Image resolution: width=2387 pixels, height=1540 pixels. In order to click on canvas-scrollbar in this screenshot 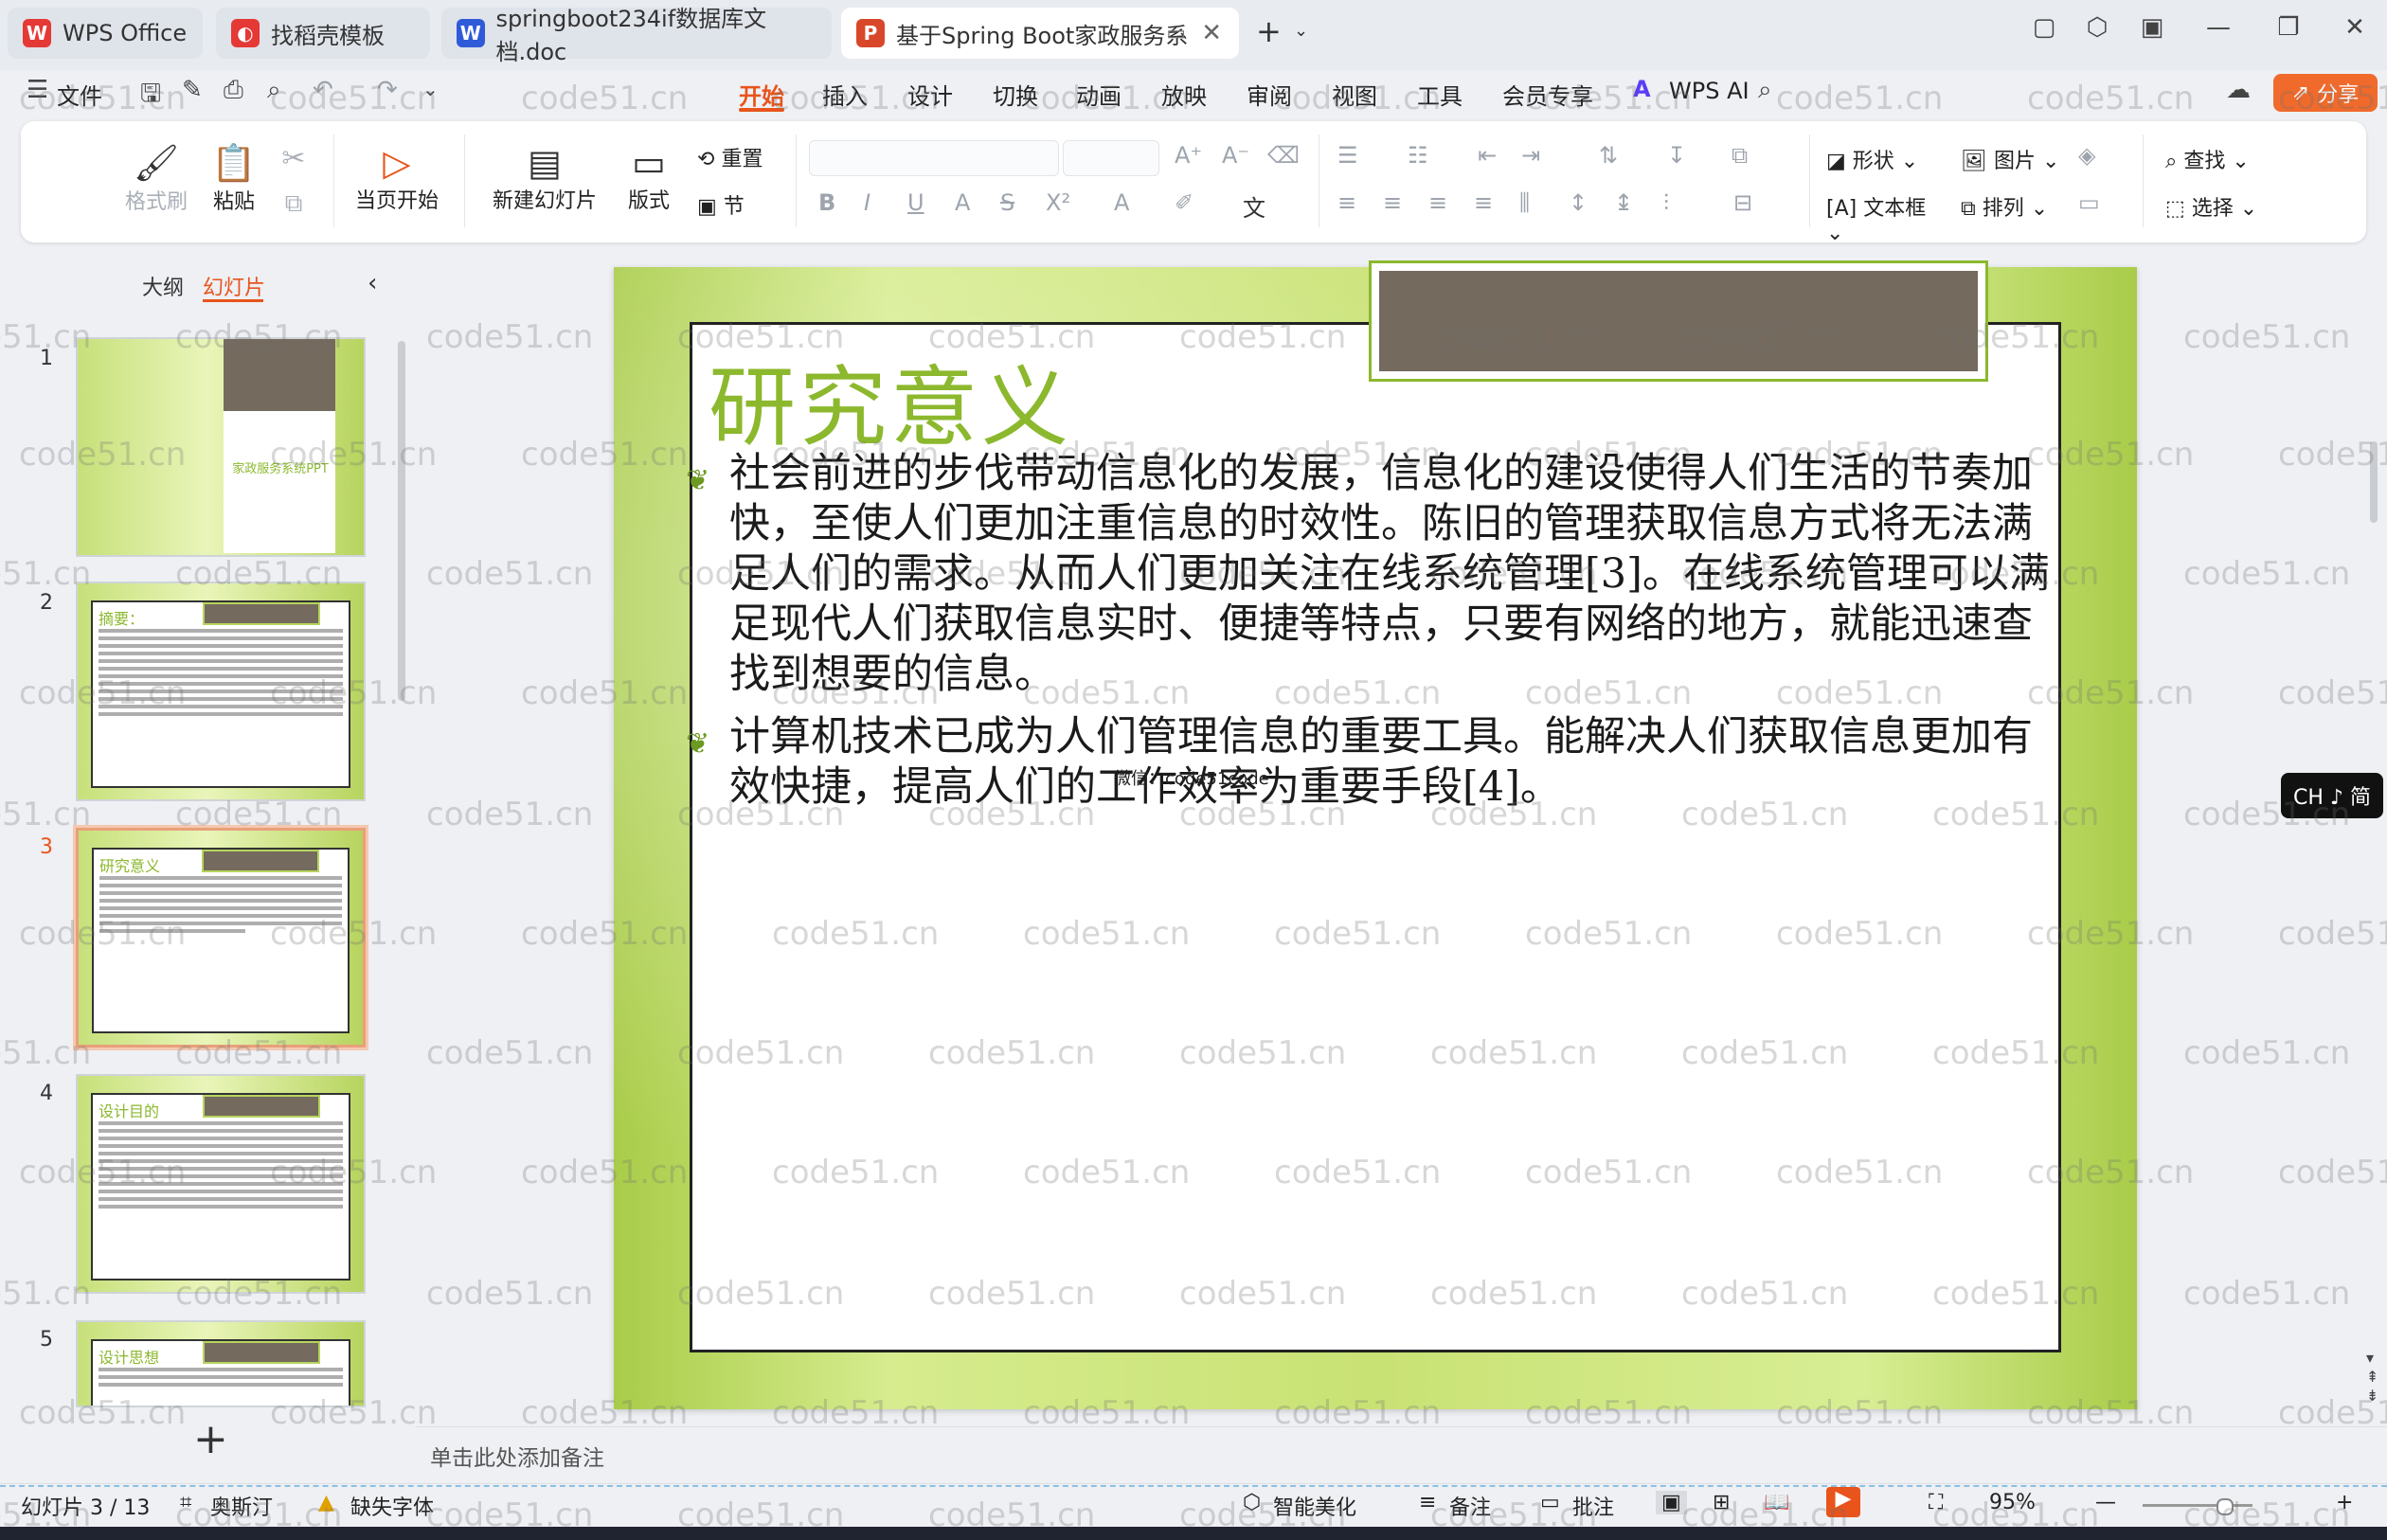, I will do `click(2374, 482)`.